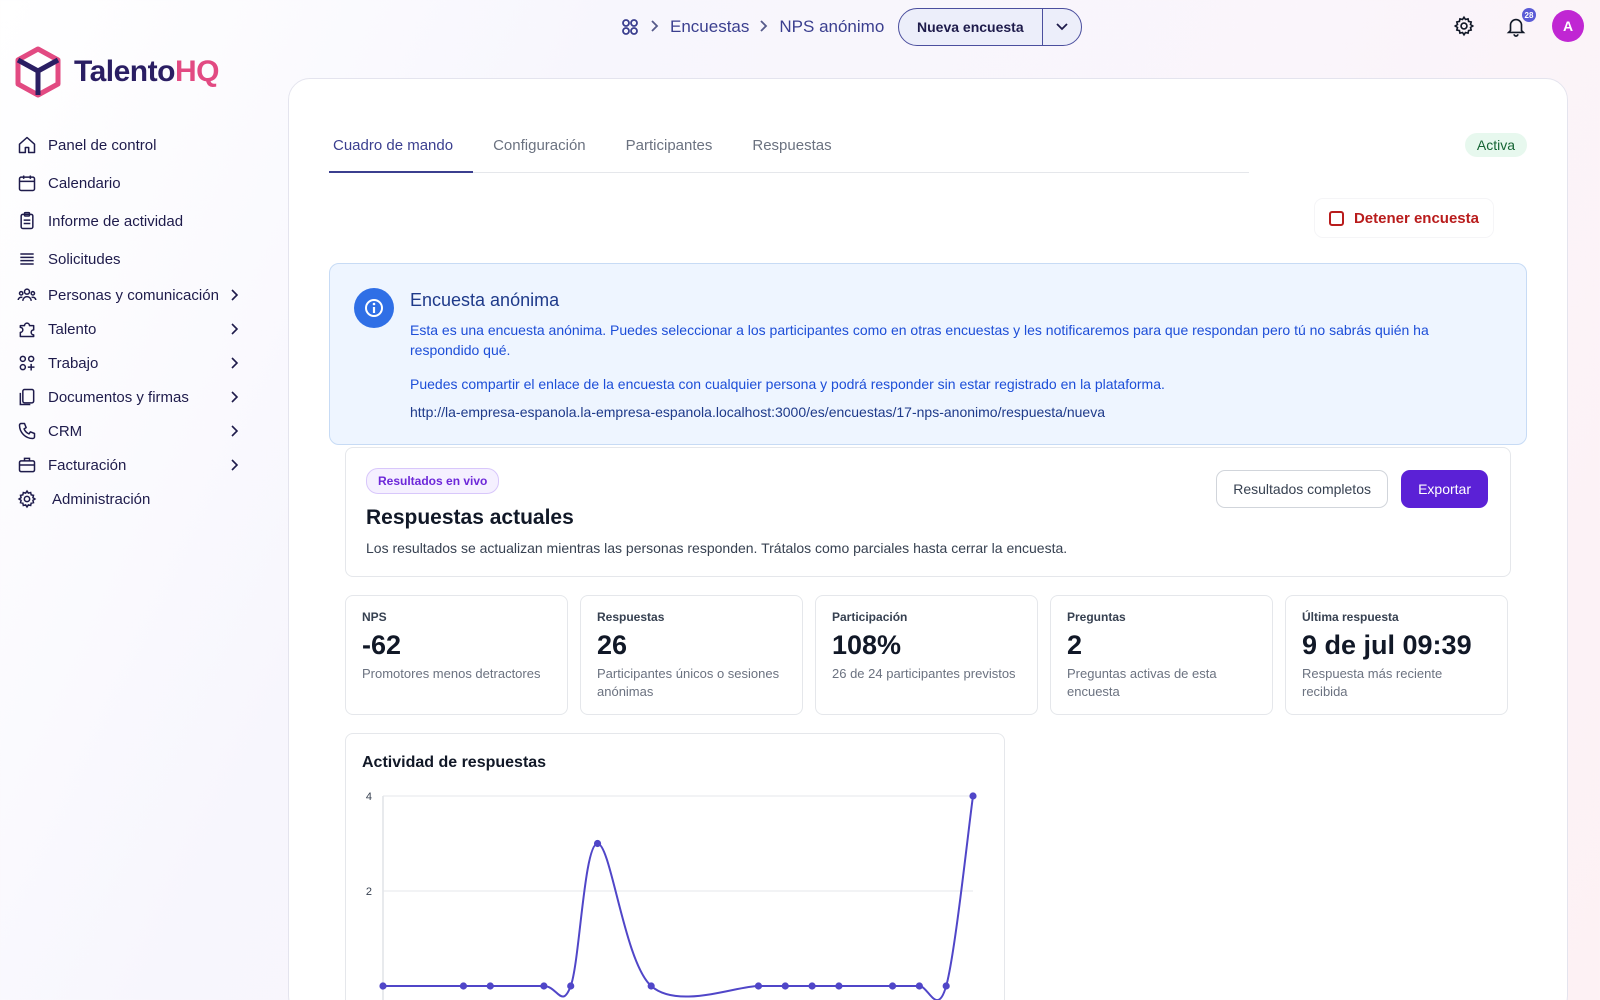 This screenshot has width=1600, height=1000. Describe the element at coordinates (27, 363) in the screenshot. I see `grid-icon` at that location.